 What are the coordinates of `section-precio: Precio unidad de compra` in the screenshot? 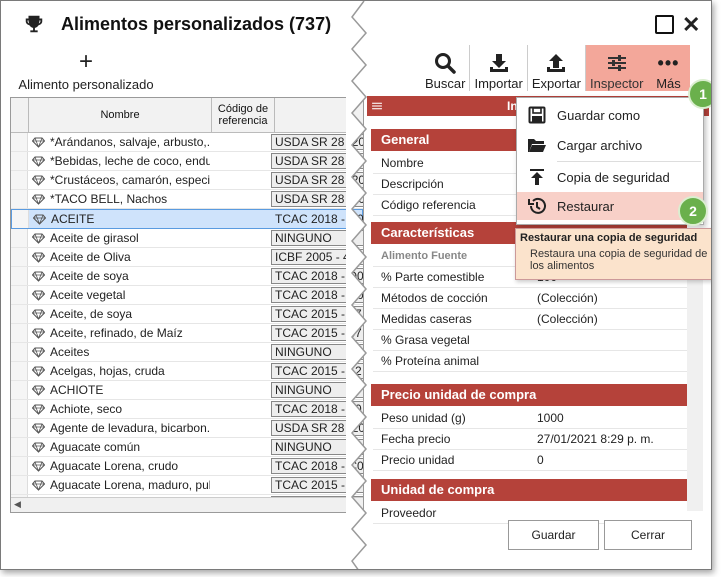 It's located at (529, 395).